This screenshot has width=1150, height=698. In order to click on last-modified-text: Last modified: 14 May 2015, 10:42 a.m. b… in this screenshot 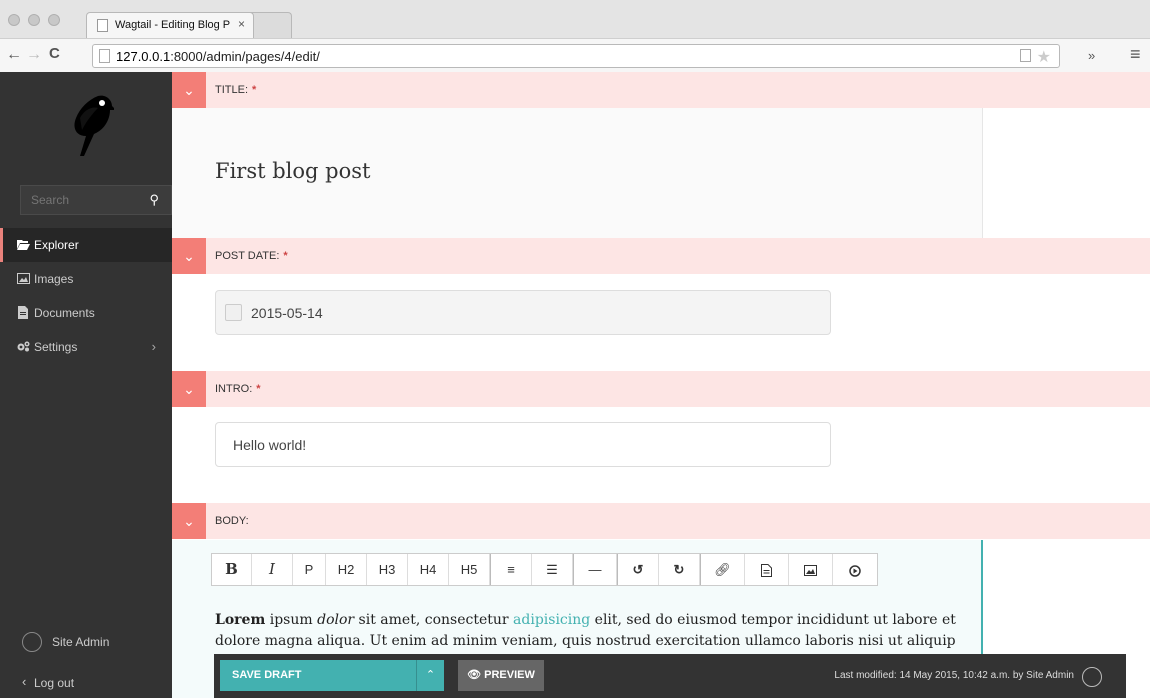, I will do `click(954, 675)`.